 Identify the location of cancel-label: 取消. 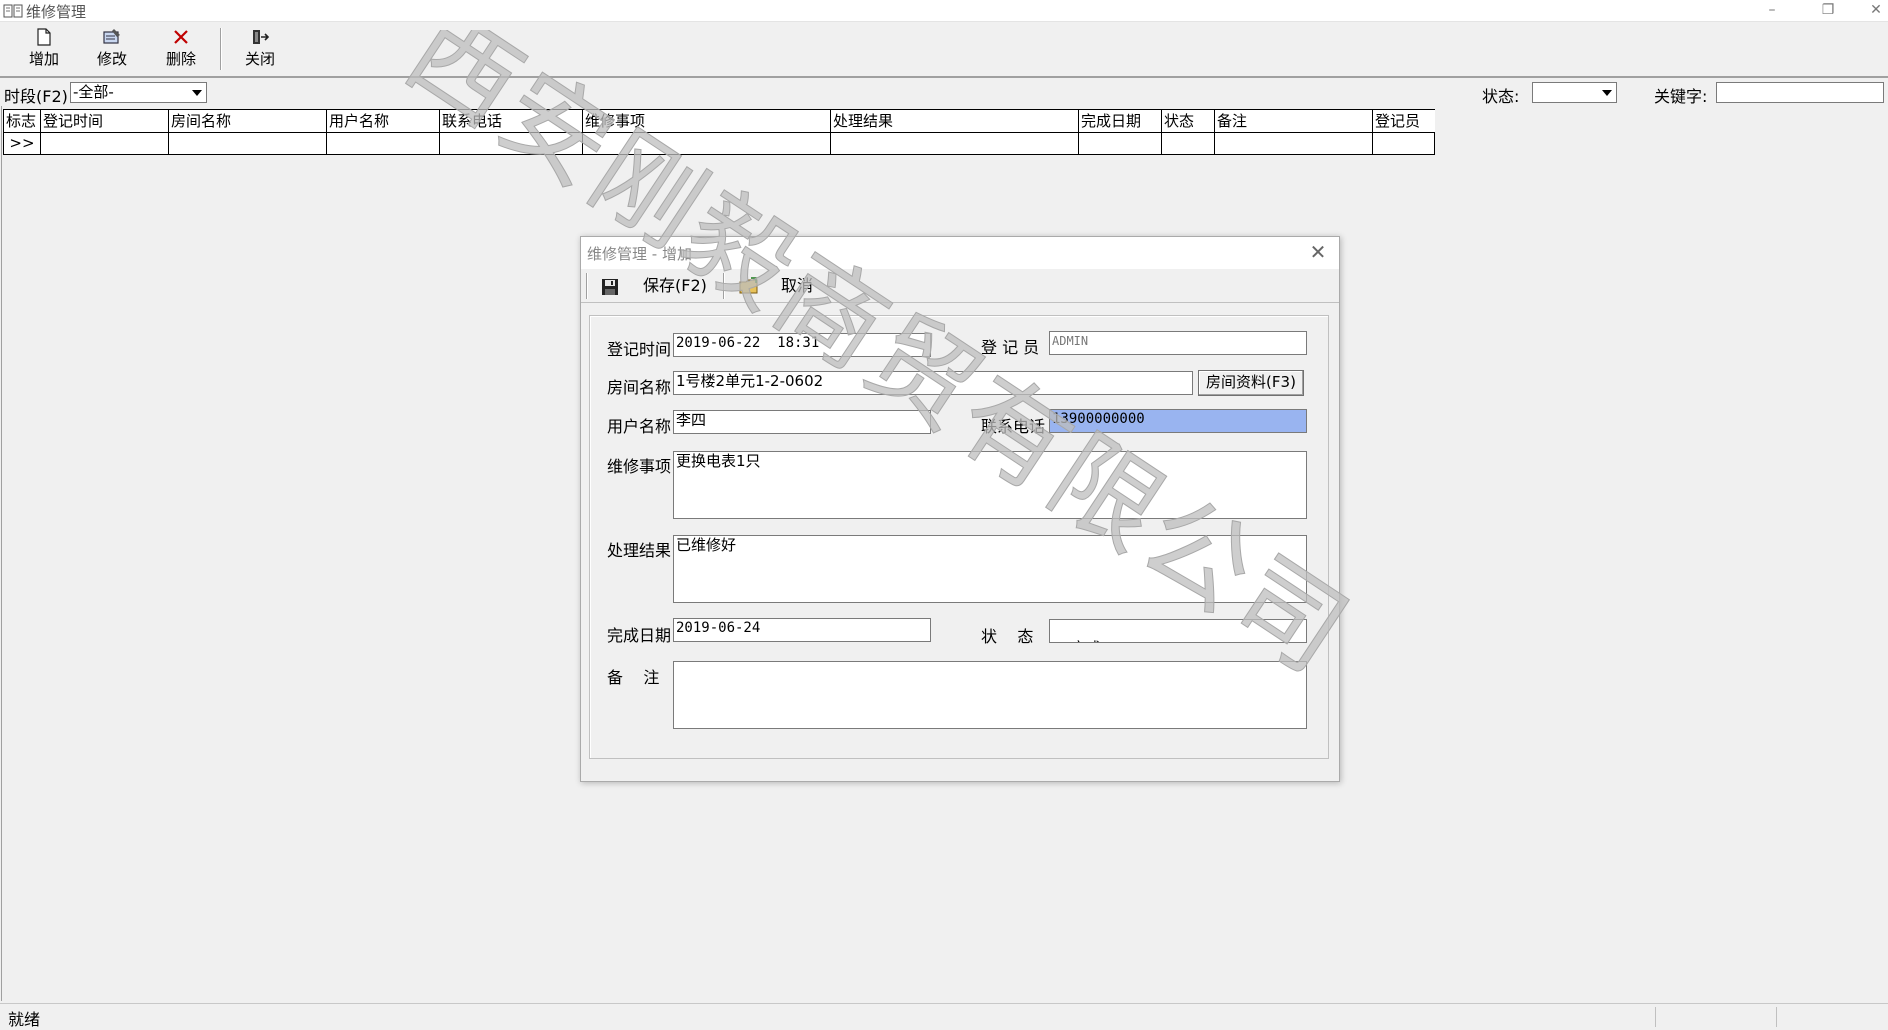
(797, 285).